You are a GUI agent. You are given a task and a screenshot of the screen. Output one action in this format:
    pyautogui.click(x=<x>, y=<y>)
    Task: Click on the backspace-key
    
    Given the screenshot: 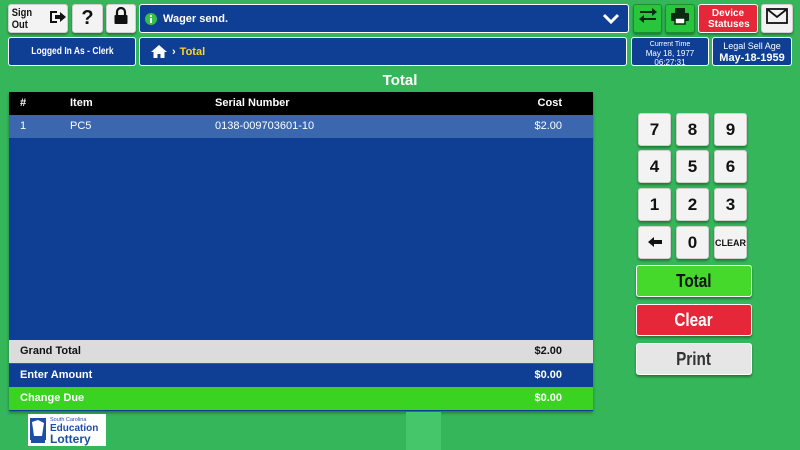 What is the action you would take?
    pyautogui.click(x=654, y=242)
    